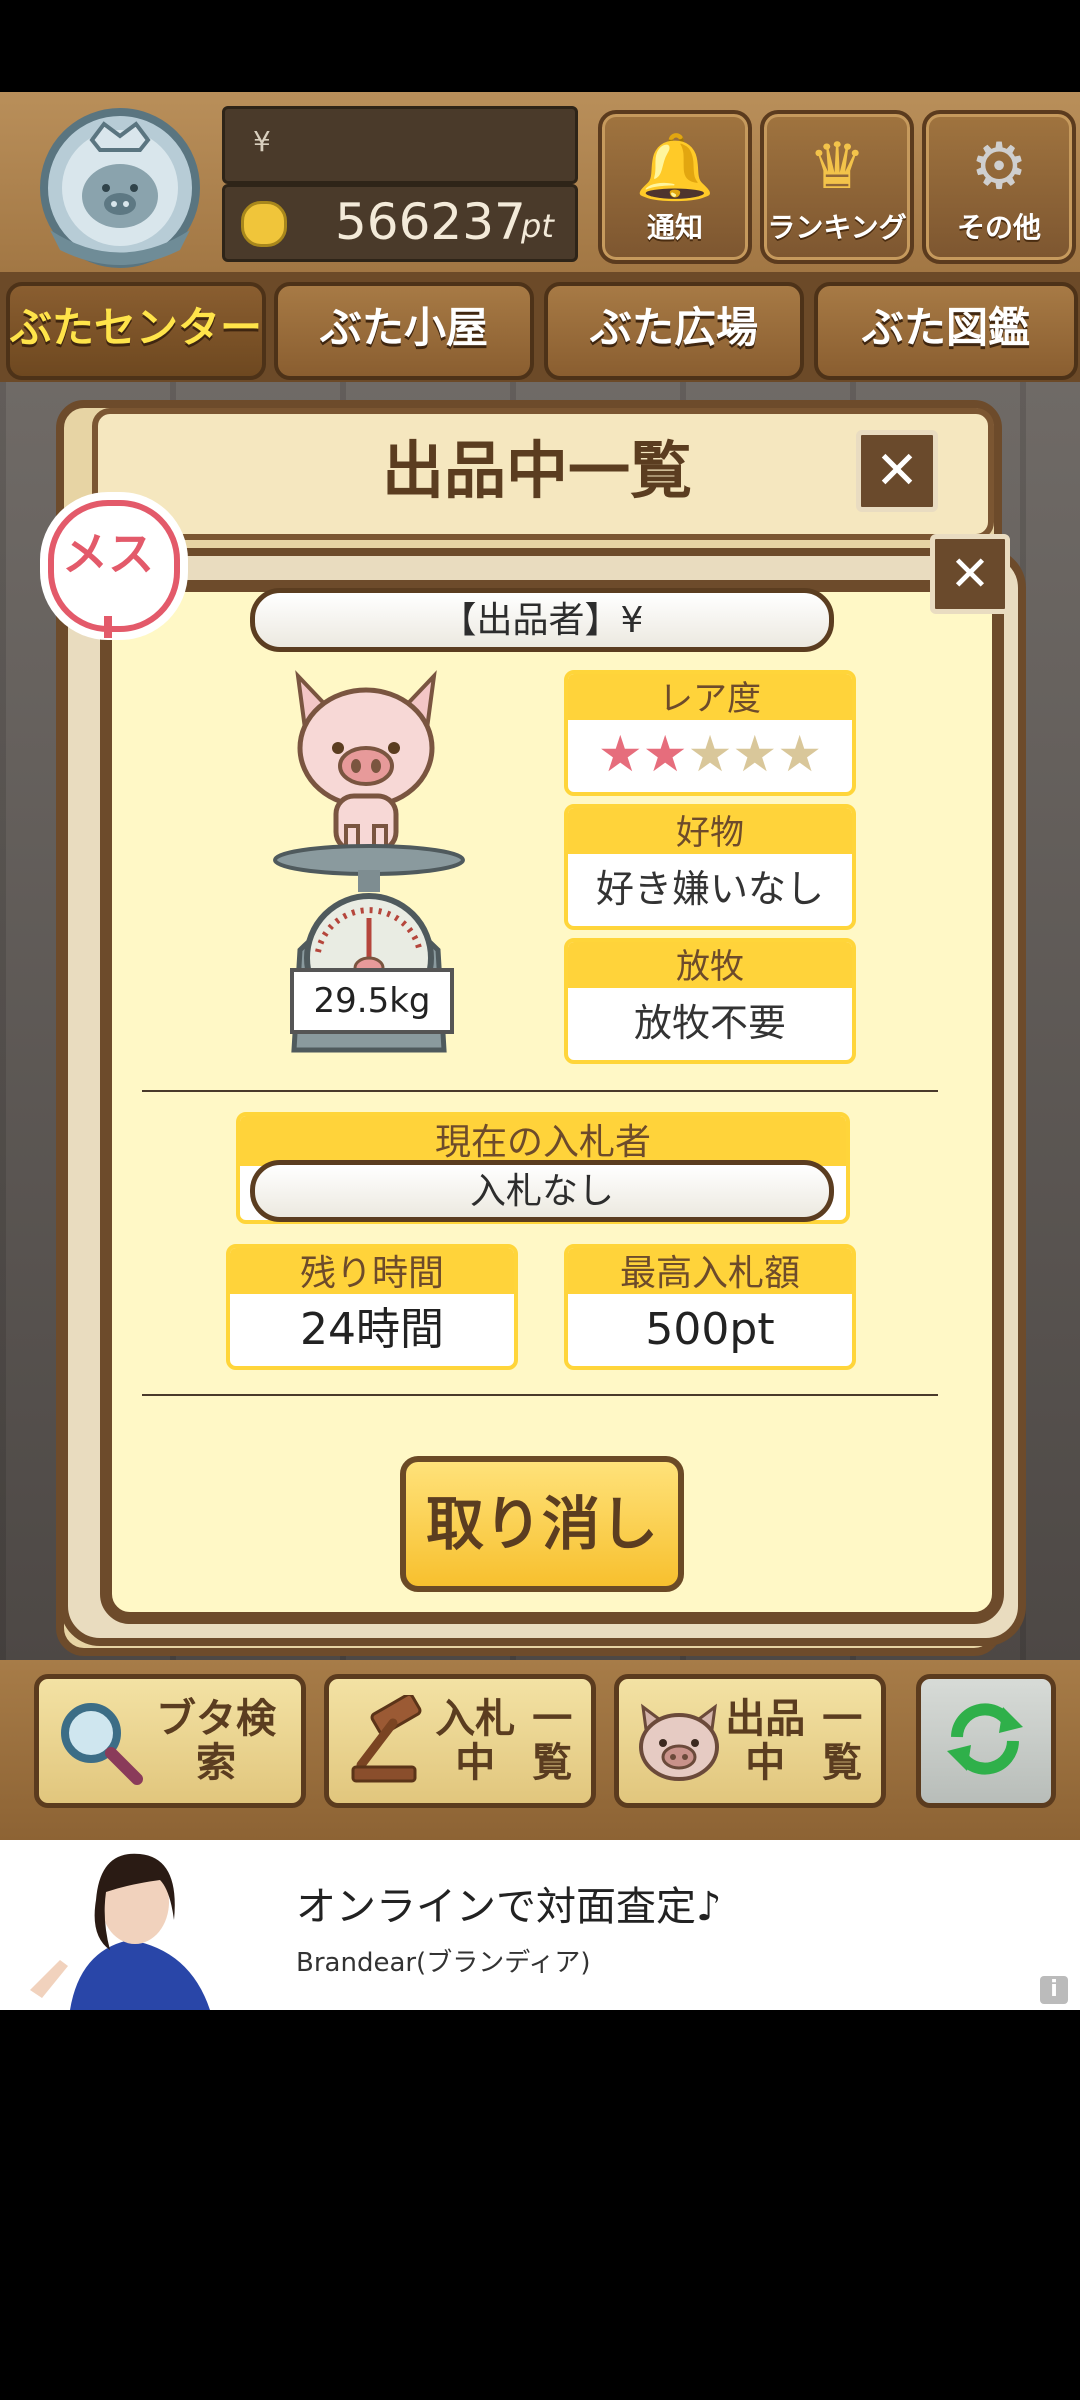 This screenshot has height=2400, width=1080. What do you see at coordinates (386, 1739) in the screenshot?
I see `gavel-icon` at bounding box center [386, 1739].